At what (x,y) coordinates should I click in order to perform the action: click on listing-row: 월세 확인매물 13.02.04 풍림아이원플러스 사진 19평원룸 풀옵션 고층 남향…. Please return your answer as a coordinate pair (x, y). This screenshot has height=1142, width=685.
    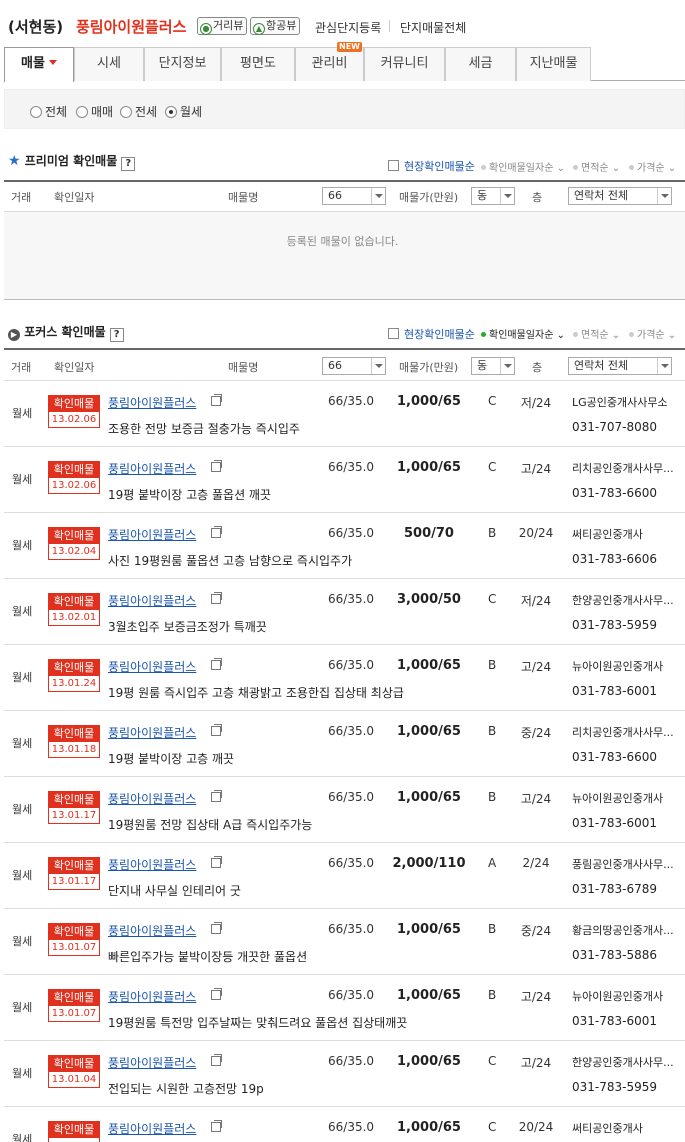
    Looking at the image, I should click on (344, 546).